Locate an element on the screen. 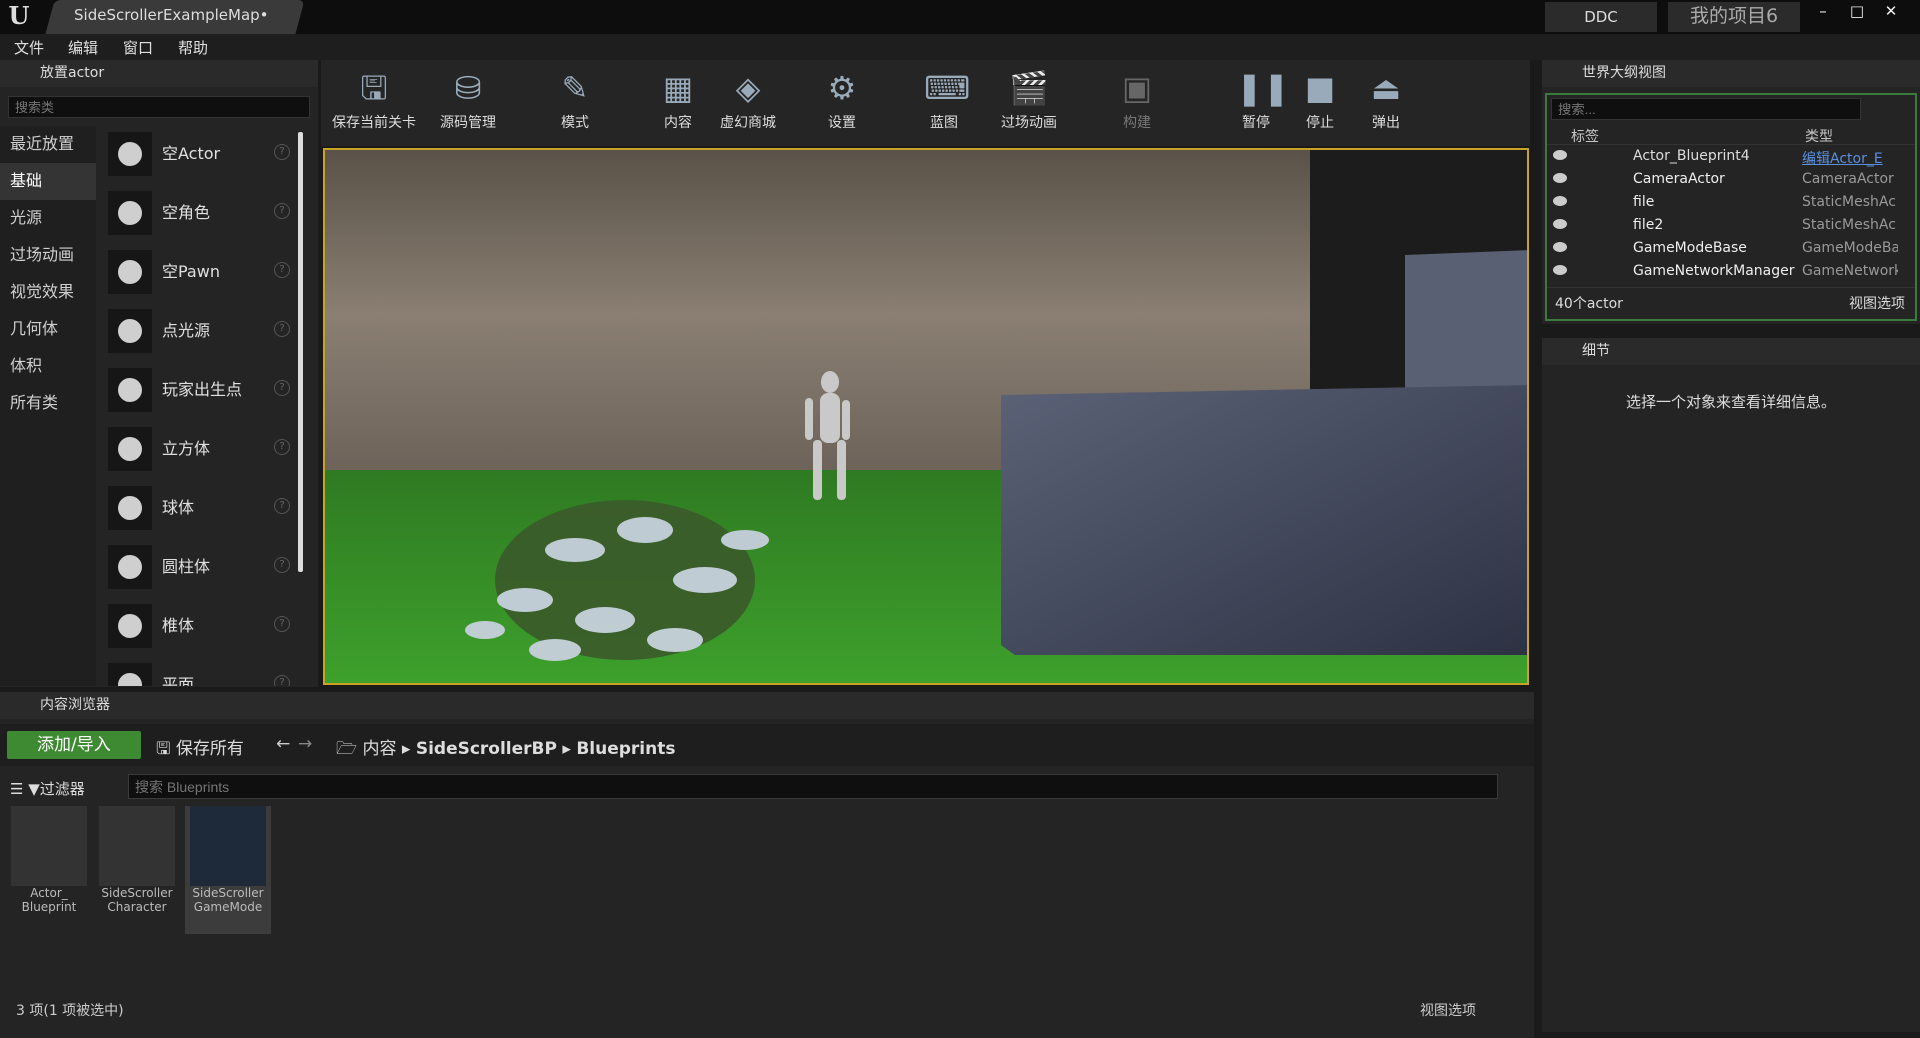 The image size is (1920, 1038). row-name: file2 is located at coordinates (1648, 225).